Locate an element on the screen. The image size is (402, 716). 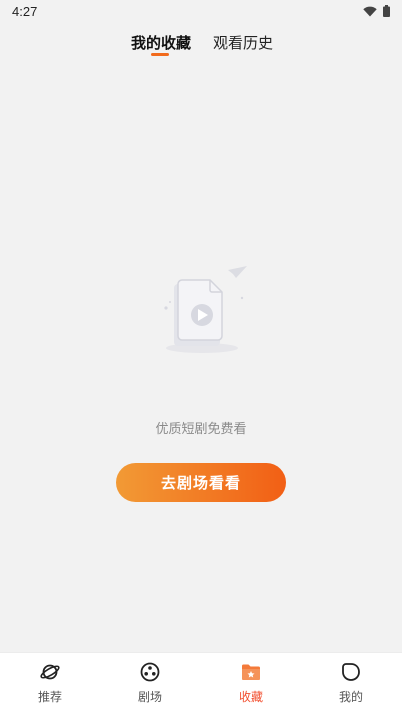
go-to-theater-button: 去剧场看看 is located at coordinates (201, 482).